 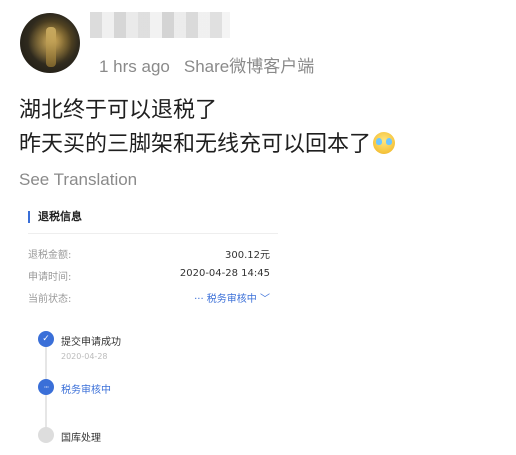 What do you see at coordinates (247, 255) in the screenshot?
I see `row-value: 300.12元` at bounding box center [247, 255].